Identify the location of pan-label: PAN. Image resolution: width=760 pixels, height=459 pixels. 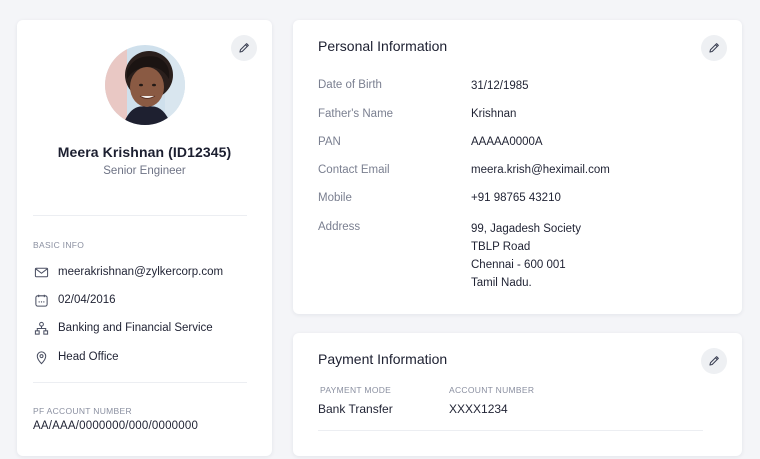
(329, 142).